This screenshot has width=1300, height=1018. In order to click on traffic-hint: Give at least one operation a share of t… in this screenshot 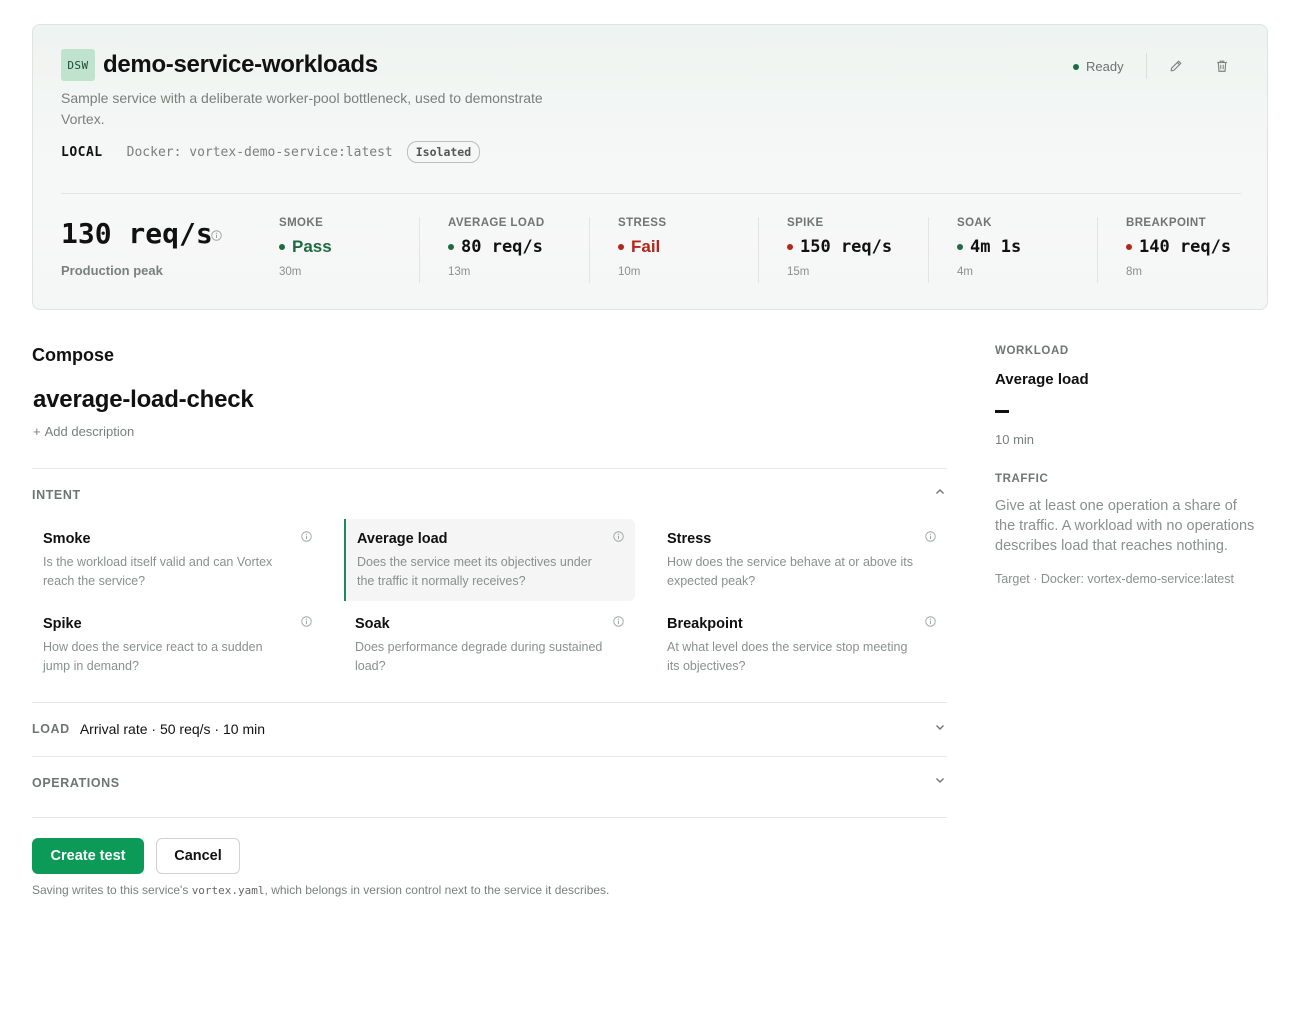, I will do `click(1125, 526)`.